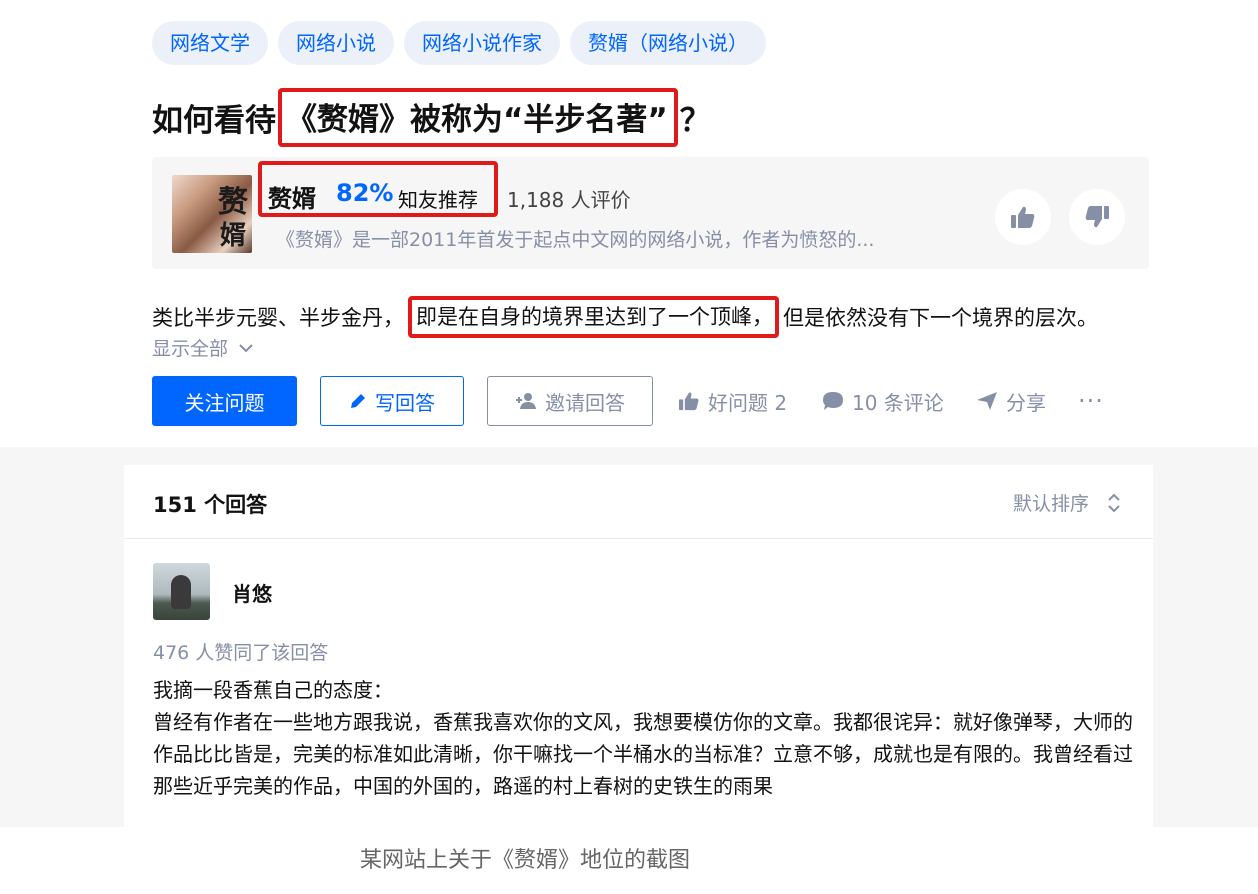  I want to click on author-name: 肖悠, so click(252, 592).